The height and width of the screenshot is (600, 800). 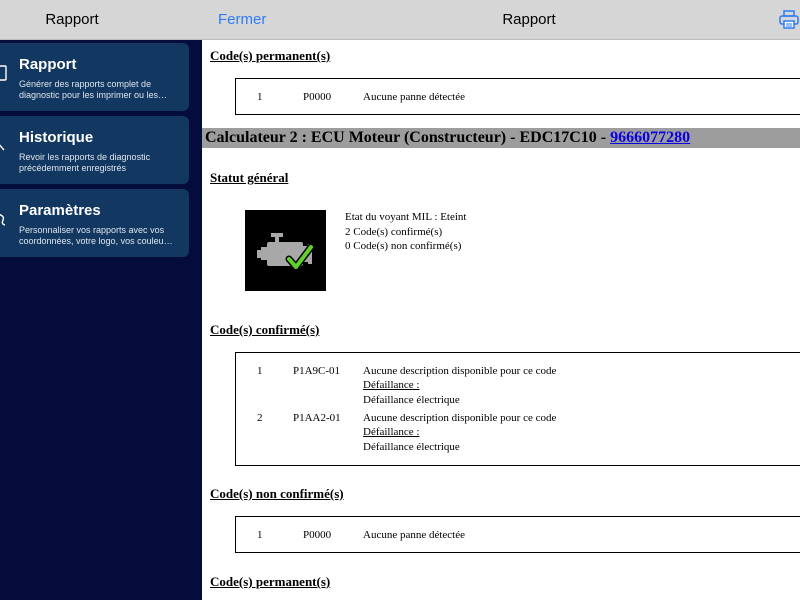 I want to click on code-number: 2, so click(x=260, y=418).